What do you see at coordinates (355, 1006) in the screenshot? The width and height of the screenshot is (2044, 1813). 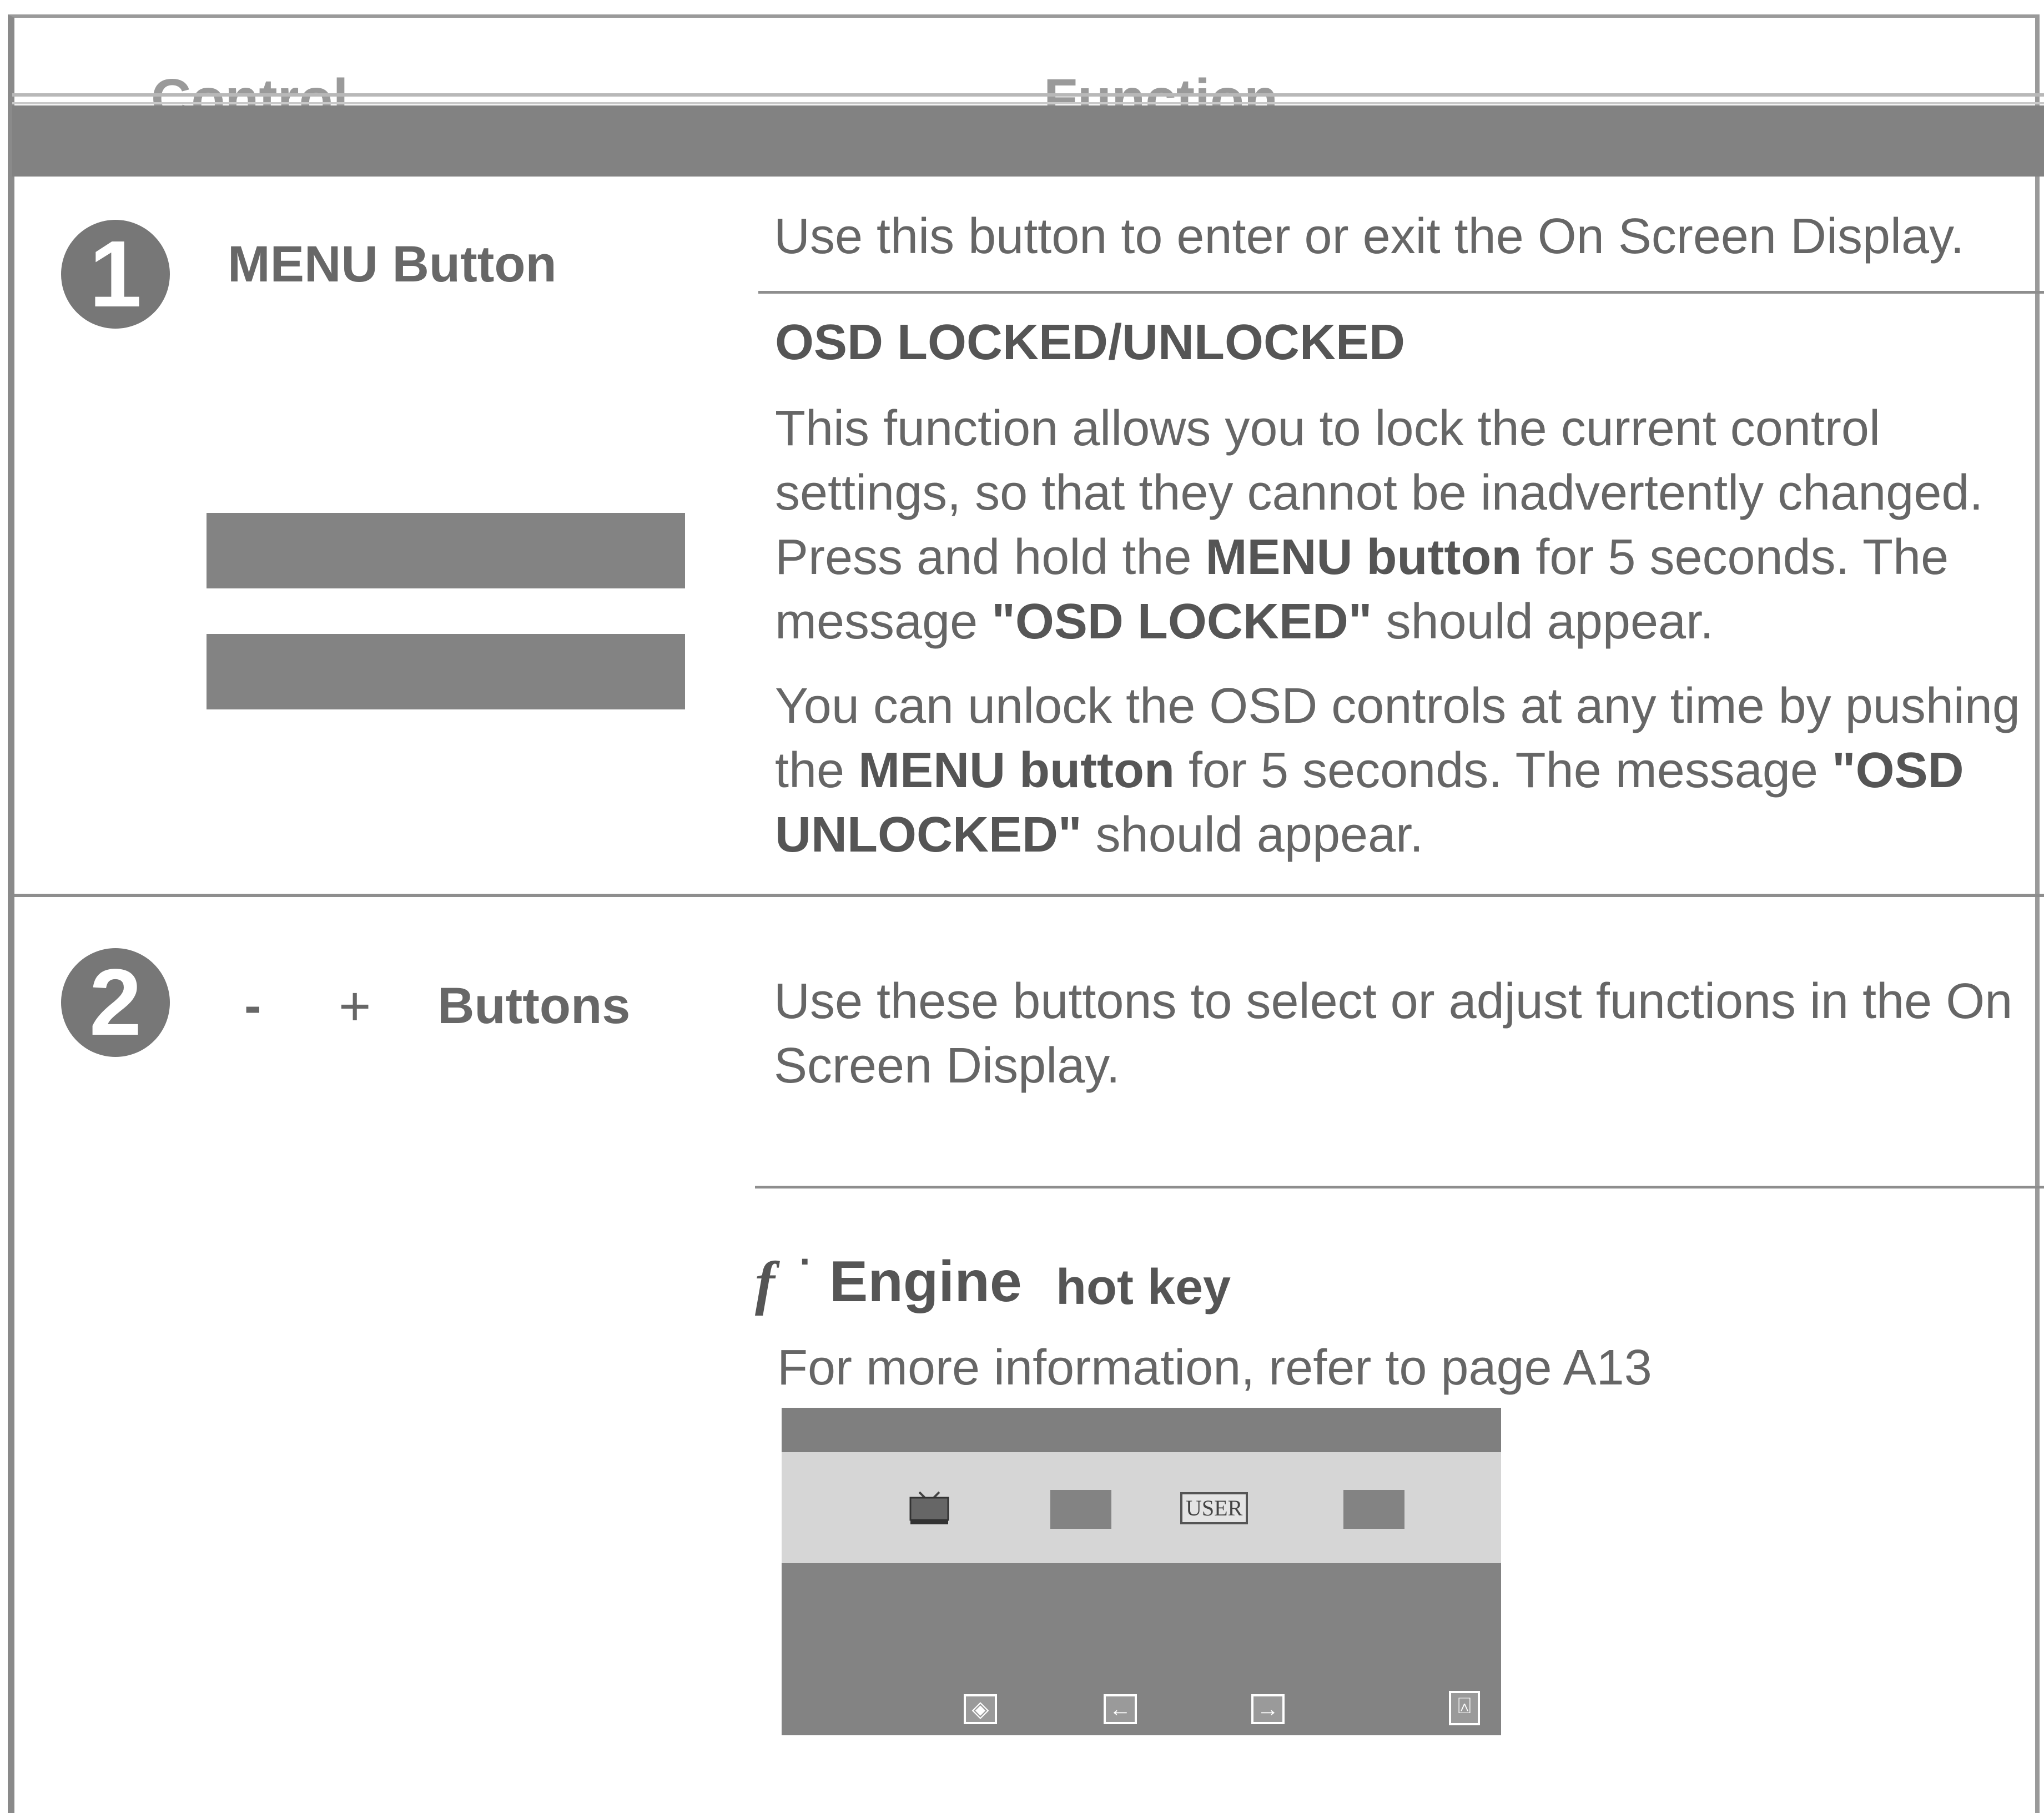 I see `plus-label: +` at bounding box center [355, 1006].